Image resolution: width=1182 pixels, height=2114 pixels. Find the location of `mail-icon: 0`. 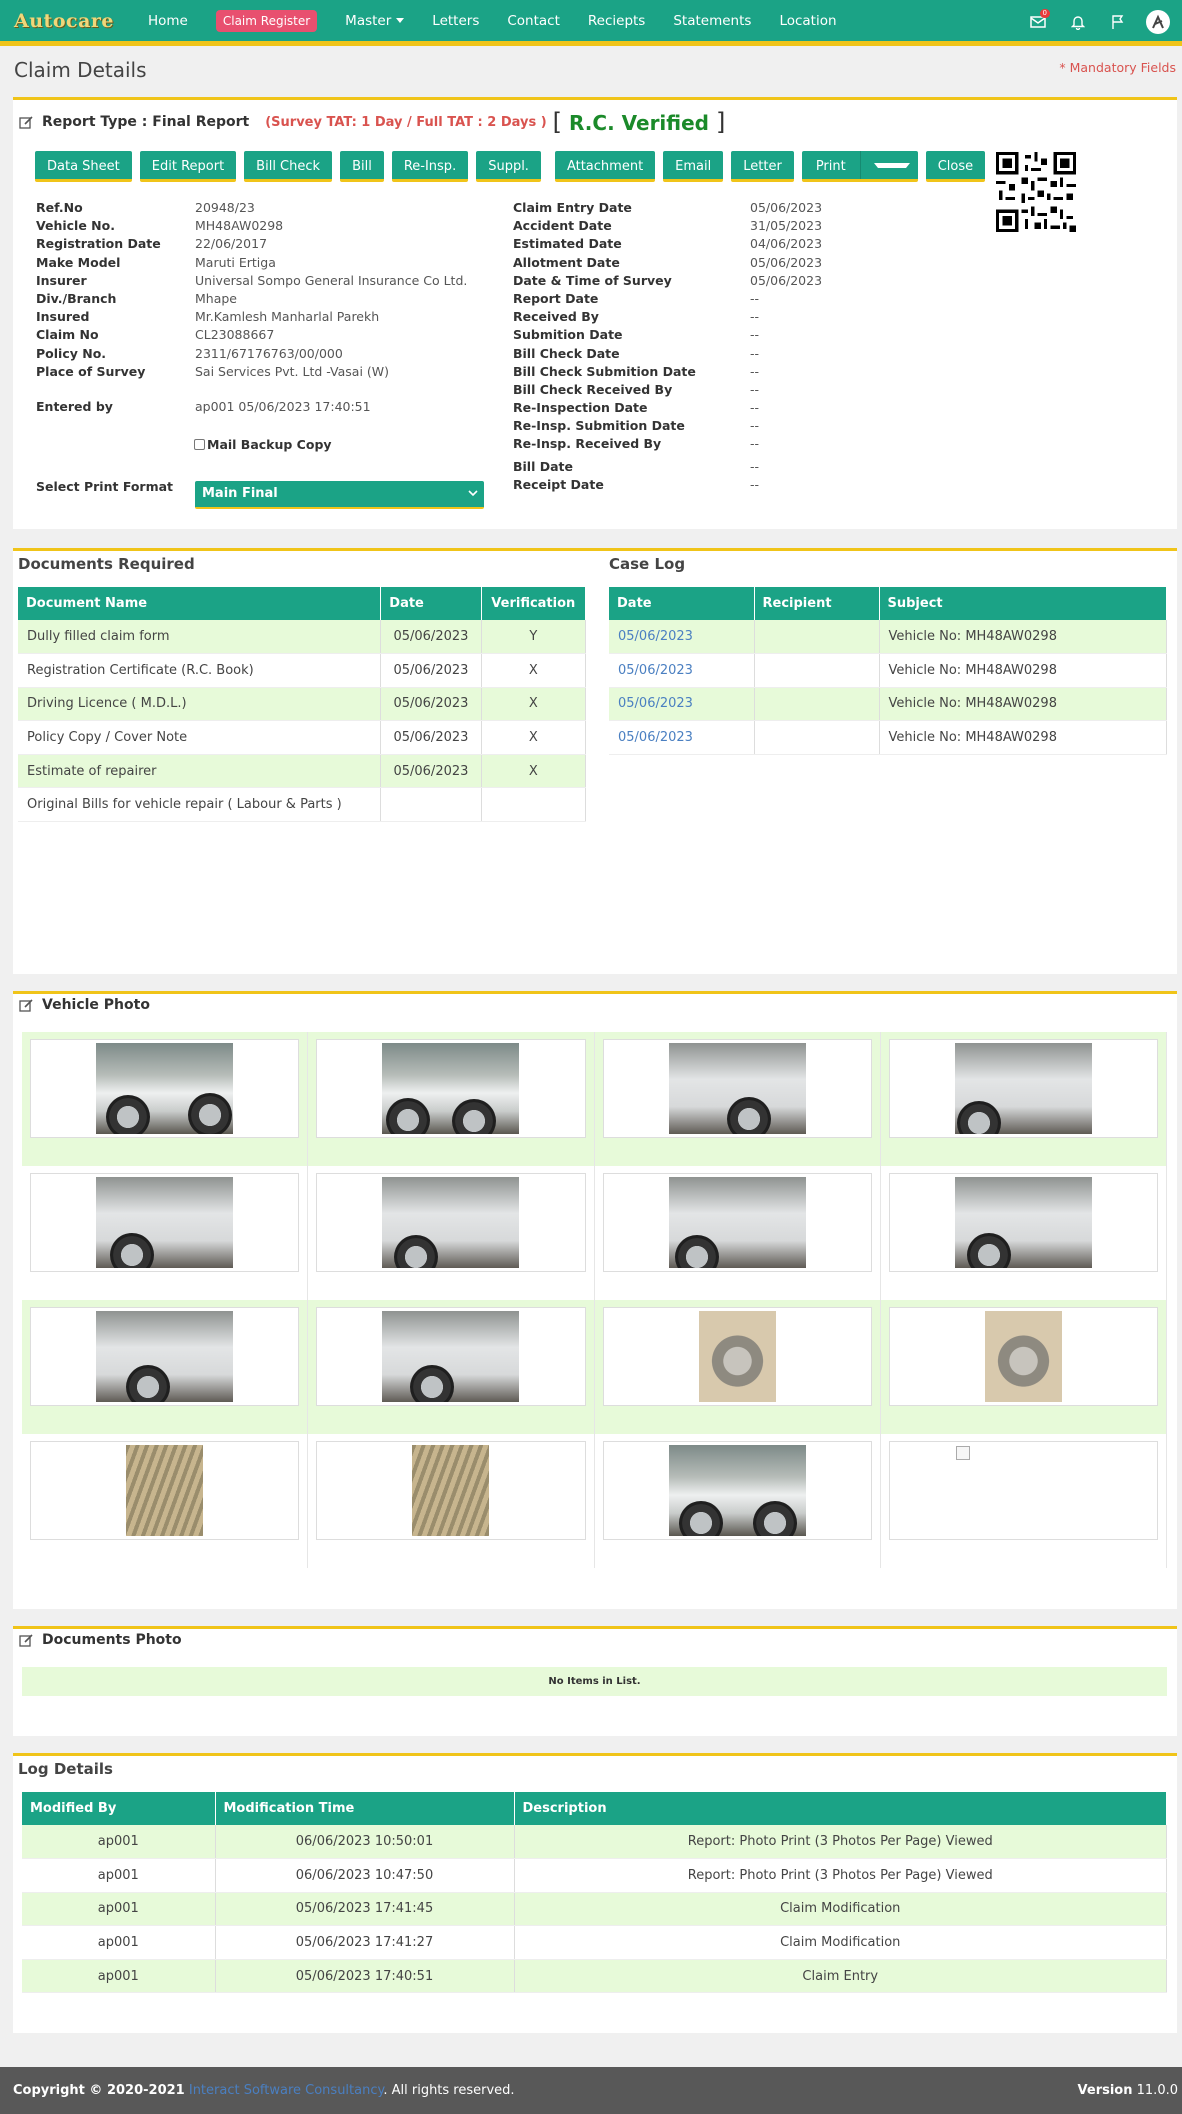

mail-icon: 0 is located at coordinates (1038, 22).